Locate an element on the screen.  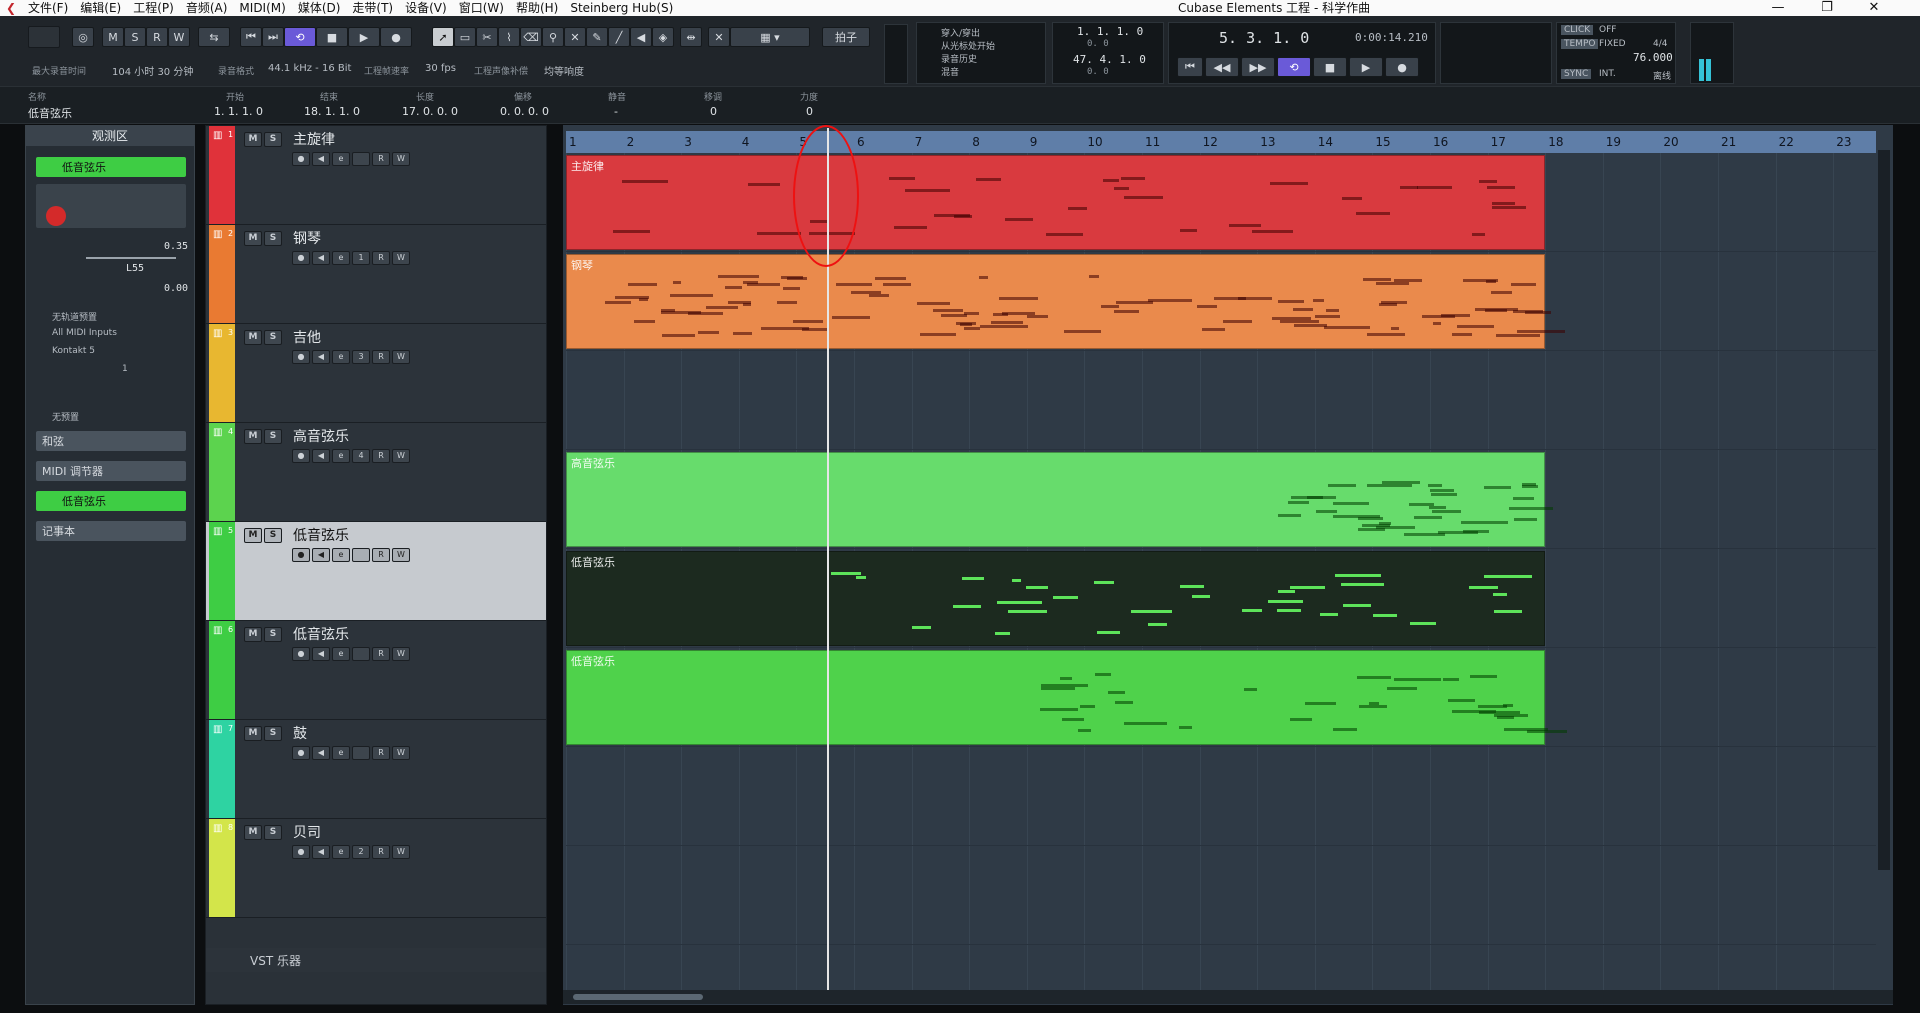
channel-field: 2 is located at coordinates (361, 852).